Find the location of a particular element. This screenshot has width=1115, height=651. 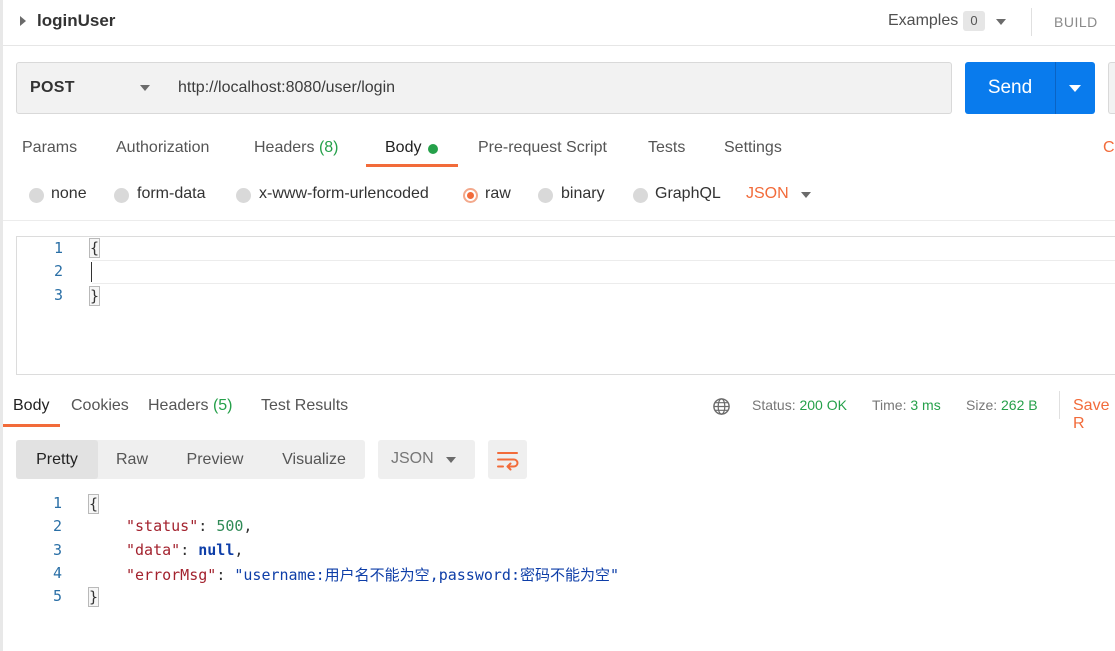

left-border is located at coordinates (1, 325).